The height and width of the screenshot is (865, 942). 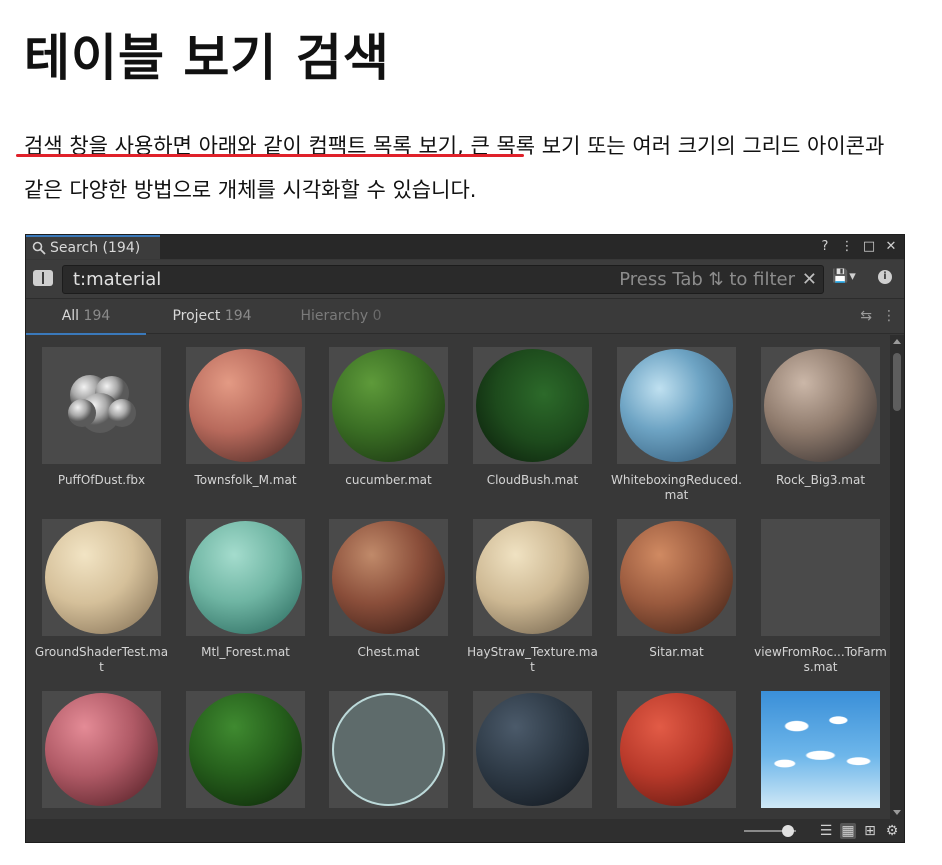 I want to click on item-name: Chest.mat, so click(x=388, y=652).